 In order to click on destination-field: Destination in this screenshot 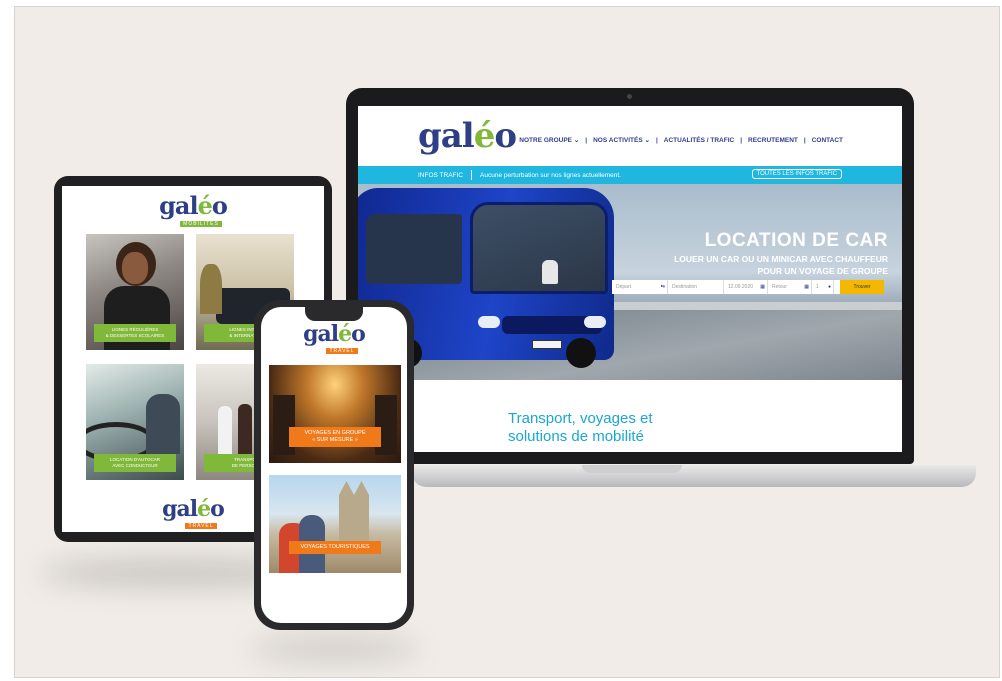, I will do `click(696, 287)`.